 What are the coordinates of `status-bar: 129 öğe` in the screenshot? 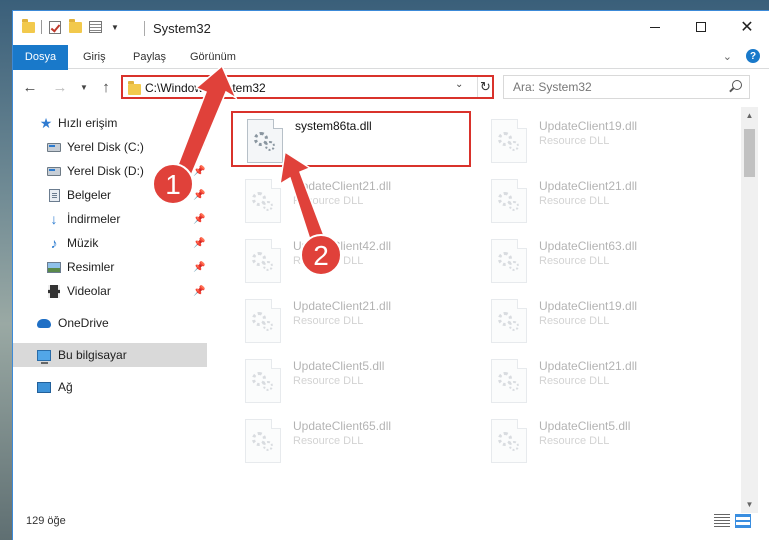 It's located at (391, 522).